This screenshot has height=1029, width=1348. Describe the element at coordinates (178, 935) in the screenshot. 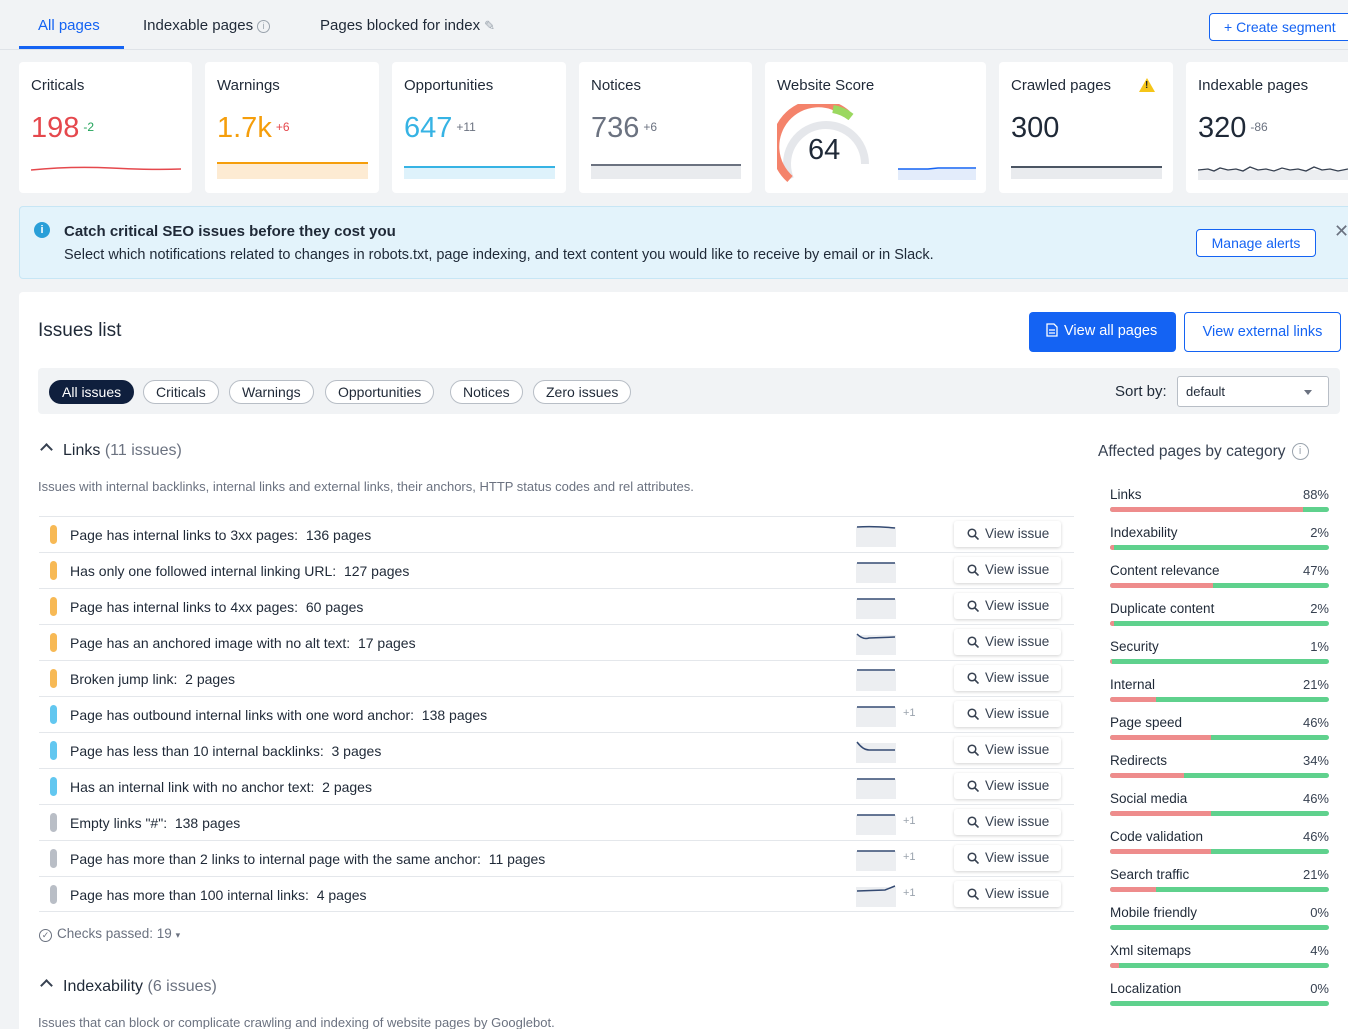

I see `caret-down-icon: ▾` at that location.